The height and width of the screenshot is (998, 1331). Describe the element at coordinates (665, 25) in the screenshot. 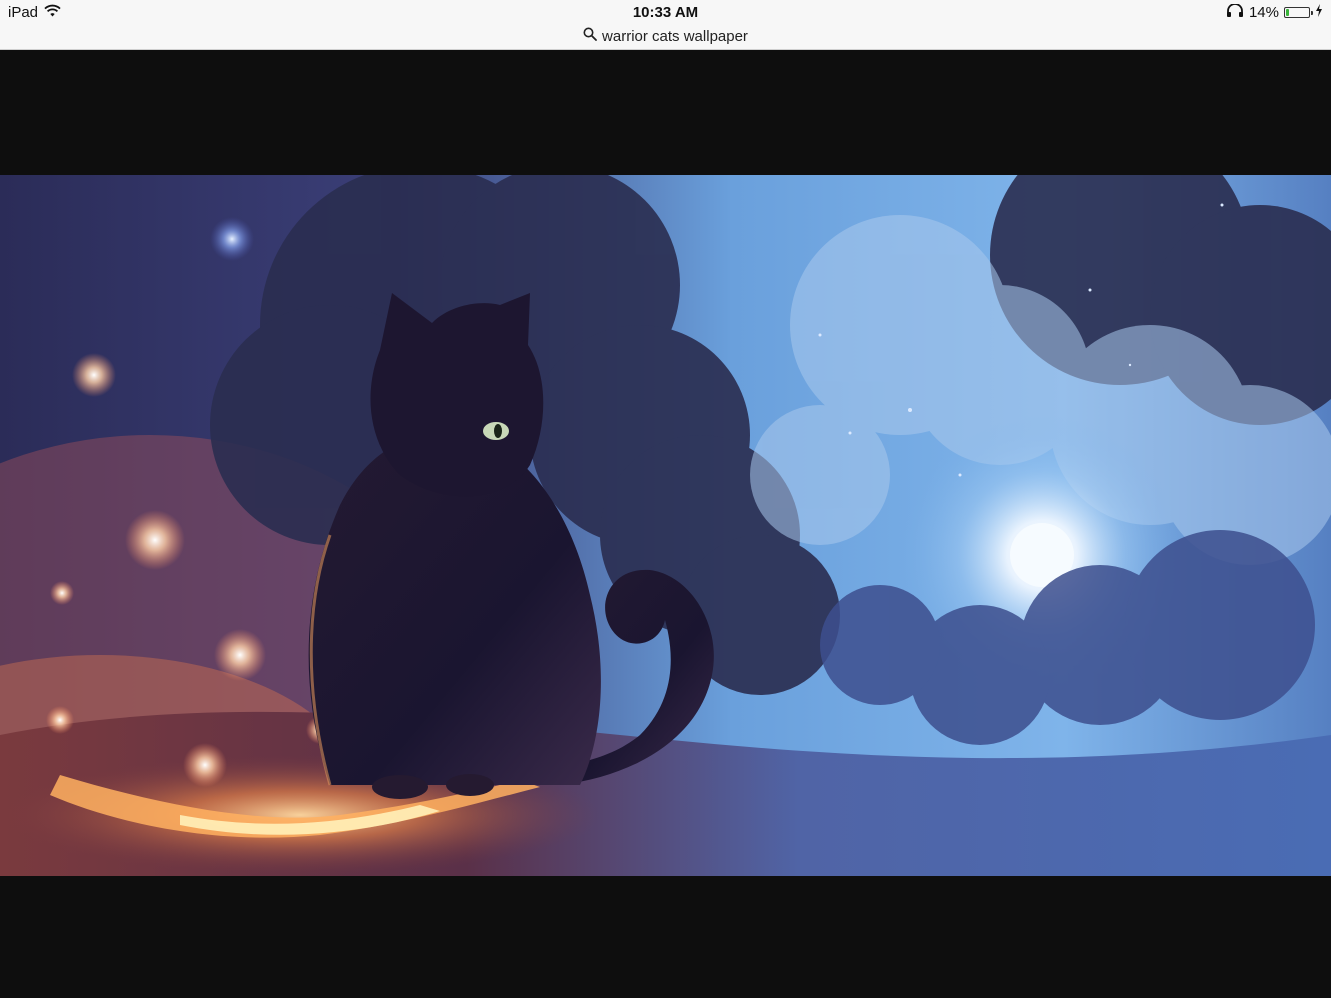

I see `status-bar: iPad 10:33 AM warrior cats wallpaper 14%` at that location.